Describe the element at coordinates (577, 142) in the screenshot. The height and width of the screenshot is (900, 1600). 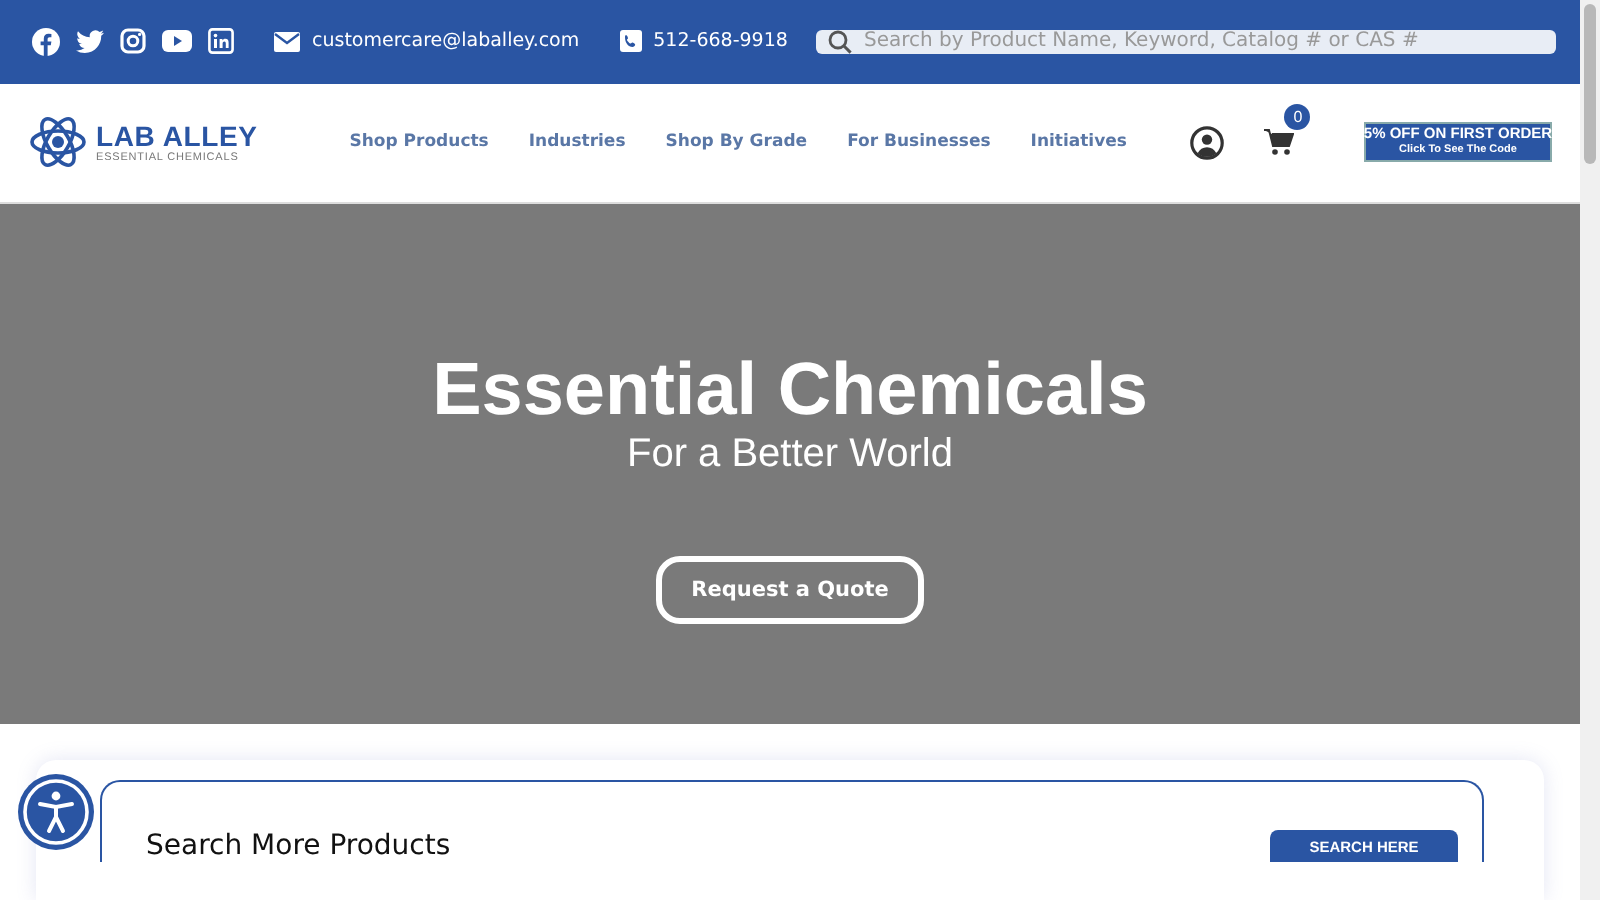
I see `nav-link: Industries` at that location.